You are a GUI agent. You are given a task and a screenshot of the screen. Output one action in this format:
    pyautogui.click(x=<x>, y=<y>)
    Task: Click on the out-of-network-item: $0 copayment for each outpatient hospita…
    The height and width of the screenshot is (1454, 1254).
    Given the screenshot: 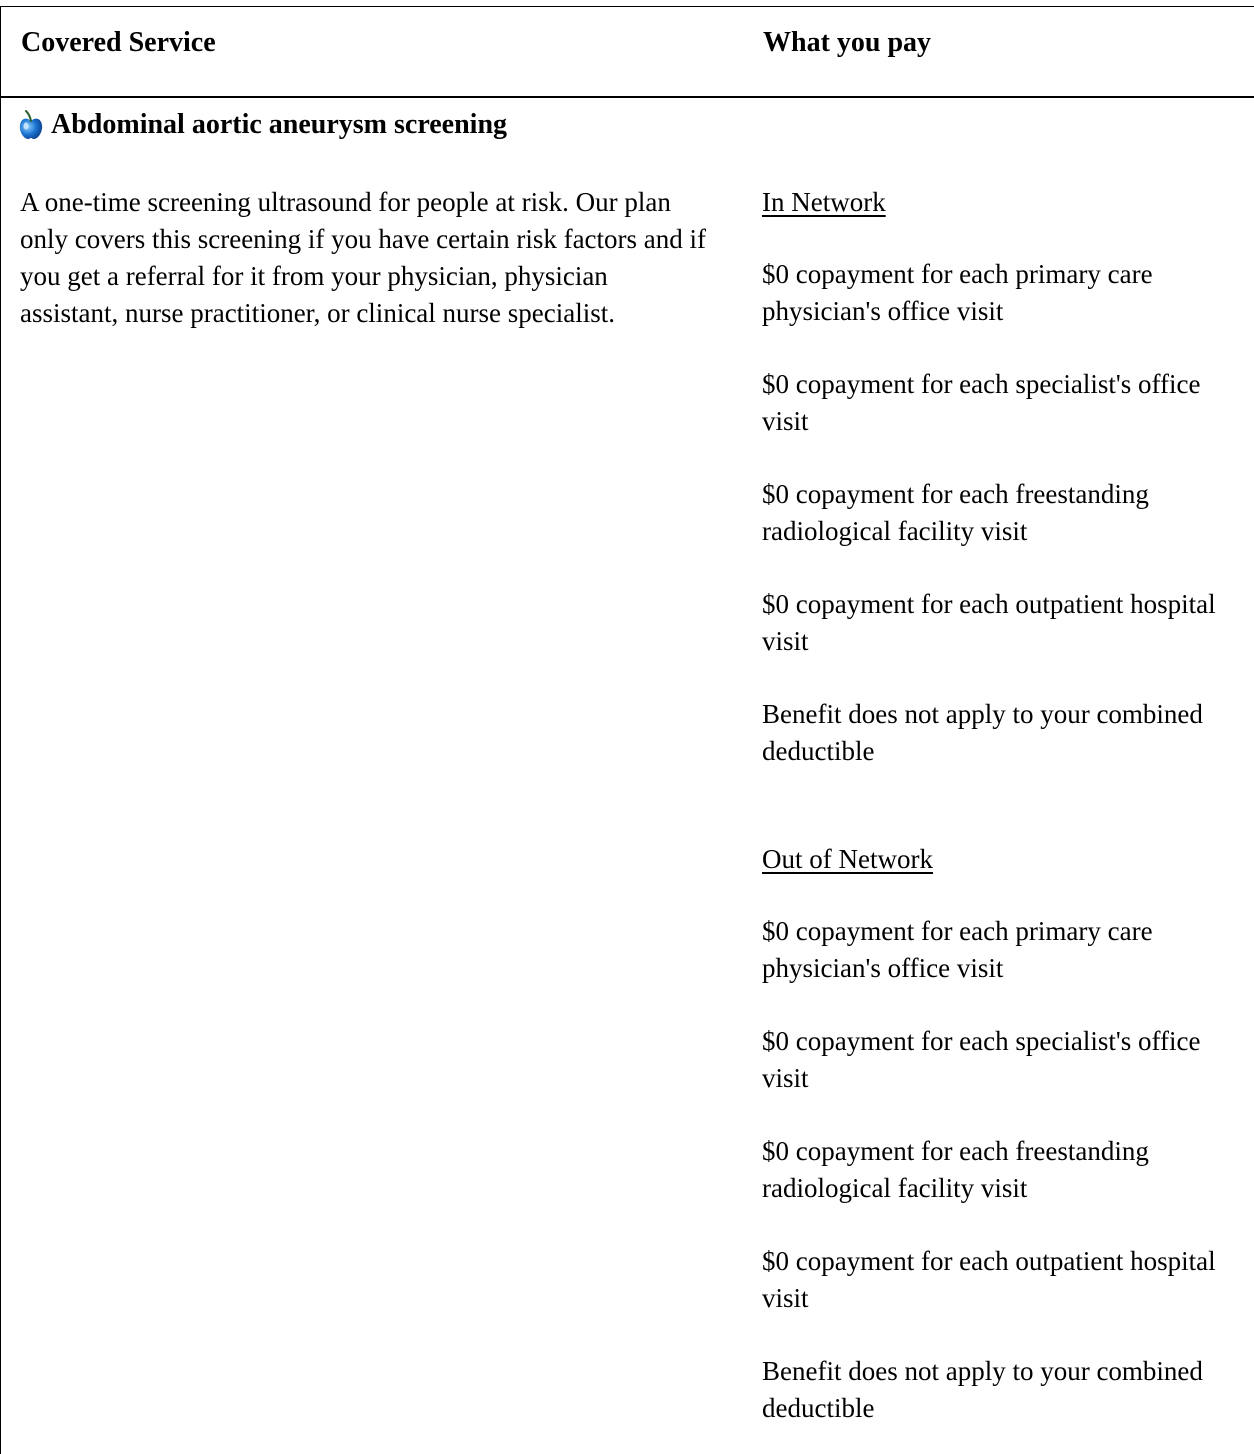 What is the action you would take?
    pyautogui.click(x=989, y=1279)
    